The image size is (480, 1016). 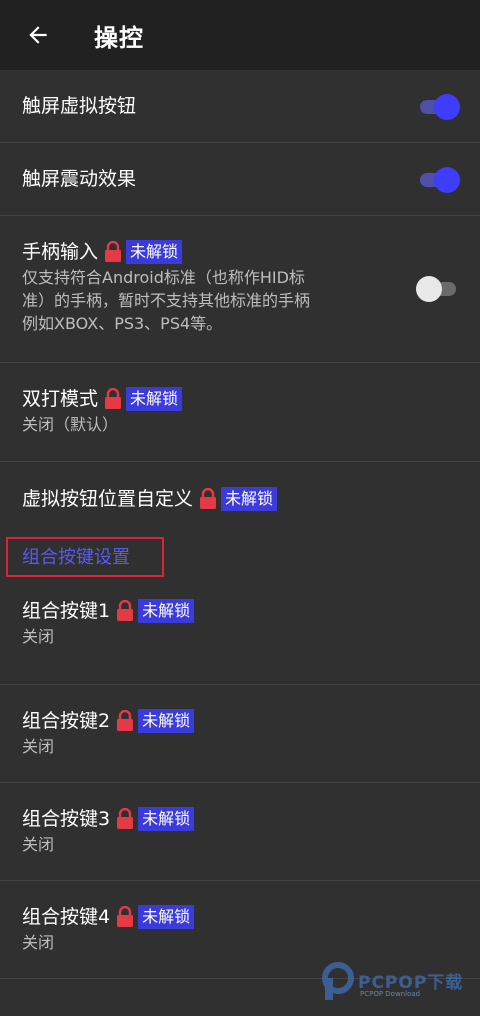 I want to click on setting-description-line: 准）的手柄，暂时不支持其他标准的手柄, so click(x=166, y=300).